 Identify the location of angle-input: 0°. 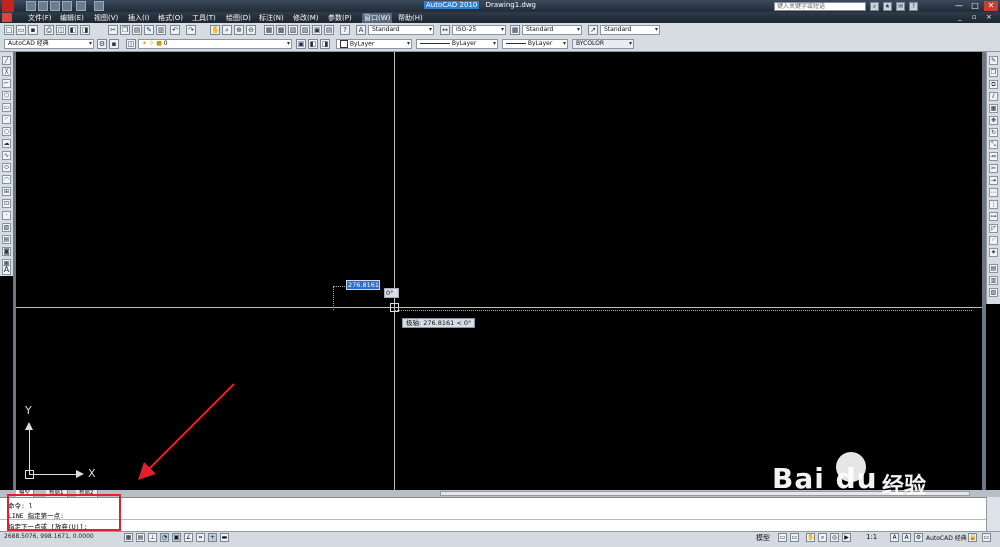
(391, 293).